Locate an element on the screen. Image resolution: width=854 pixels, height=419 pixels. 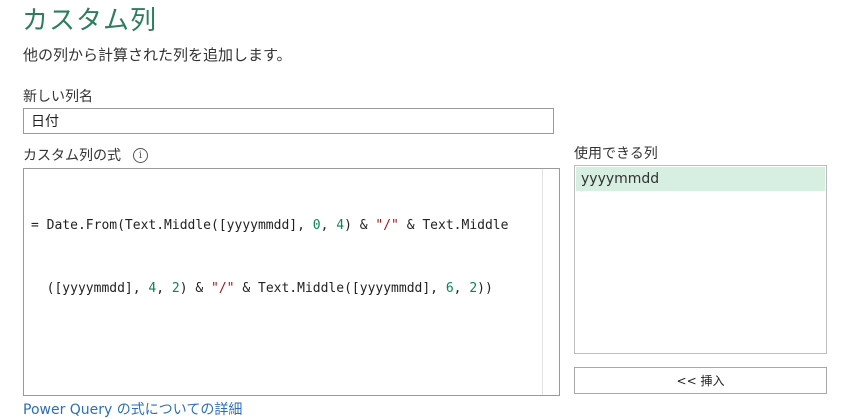
help-link: Power Query の式についての詳細 is located at coordinates (132, 409).